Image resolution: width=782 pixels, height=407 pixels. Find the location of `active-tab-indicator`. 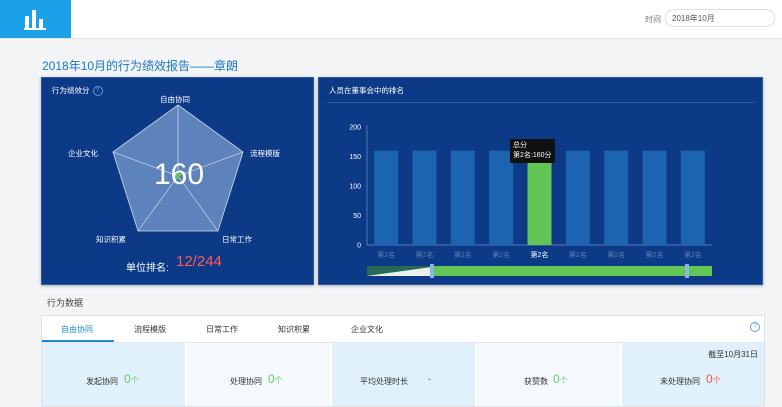

active-tab-indicator is located at coordinates (78, 341).